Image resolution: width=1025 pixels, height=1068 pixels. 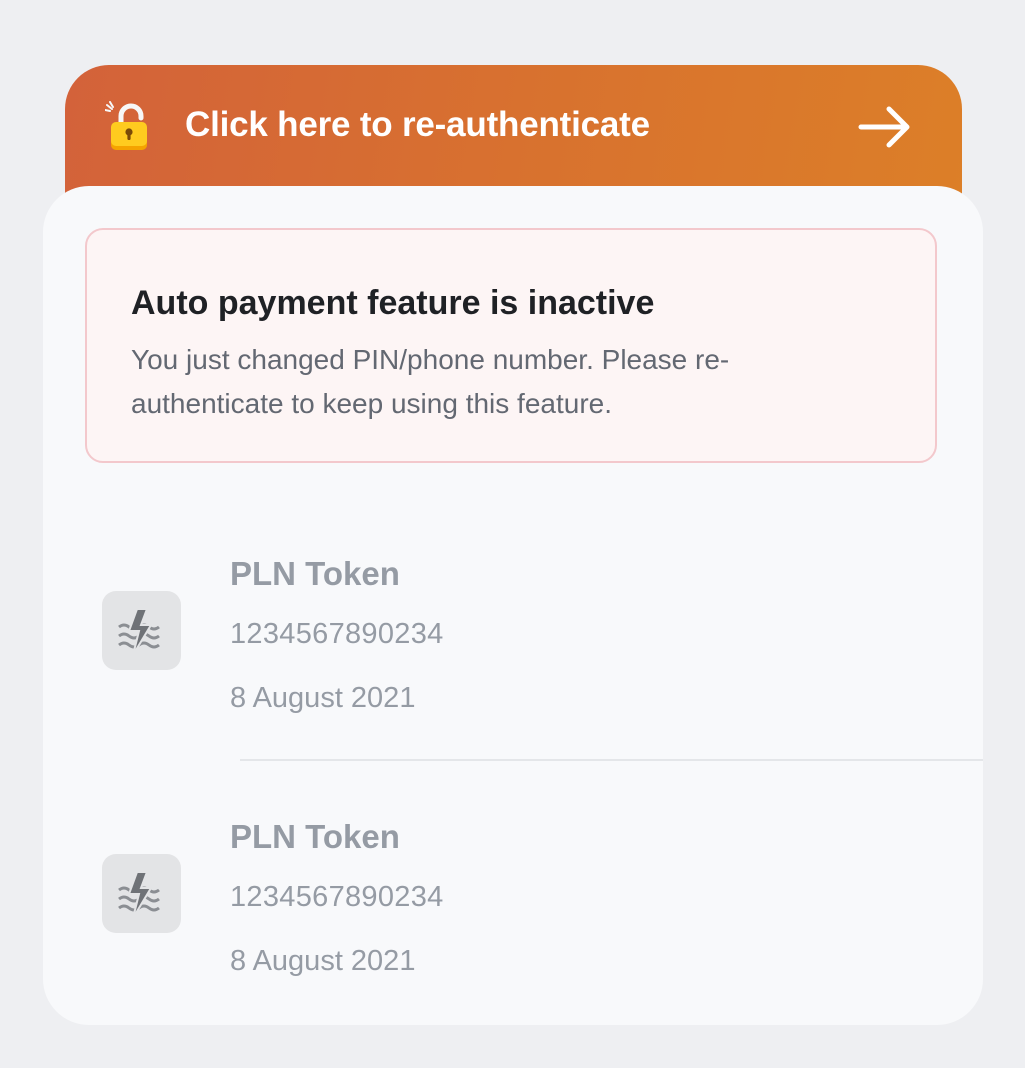 I want to click on unlocked-padlock-icon, so click(x=126, y=125).